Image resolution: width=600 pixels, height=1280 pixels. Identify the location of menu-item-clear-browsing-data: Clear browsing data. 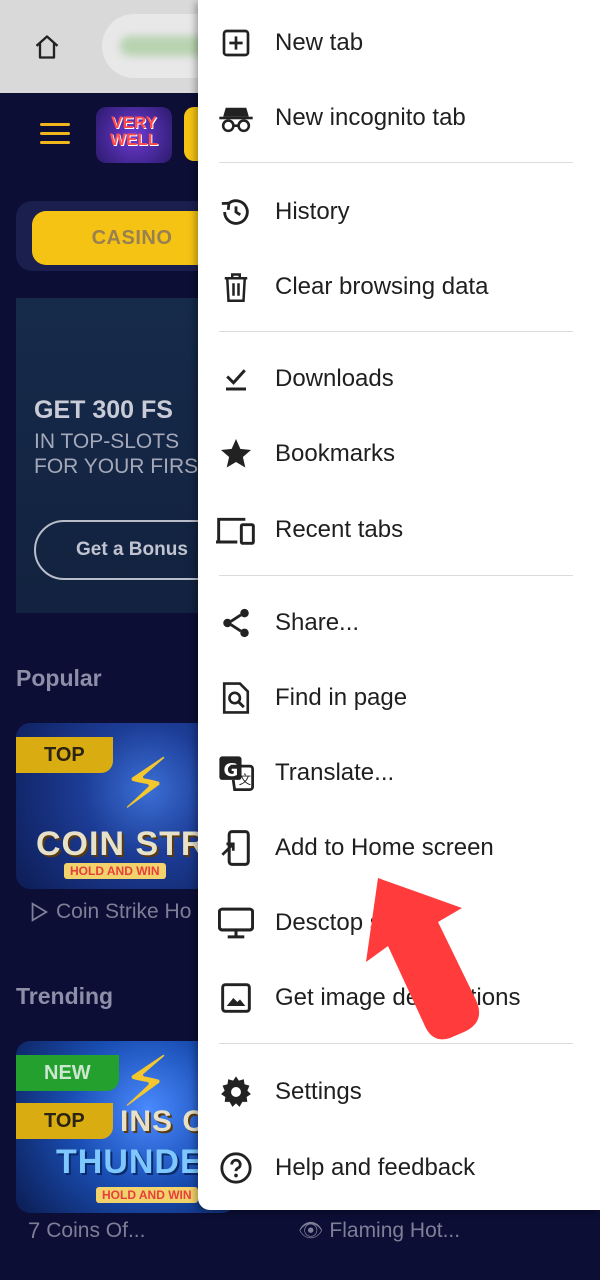
(399, 286).